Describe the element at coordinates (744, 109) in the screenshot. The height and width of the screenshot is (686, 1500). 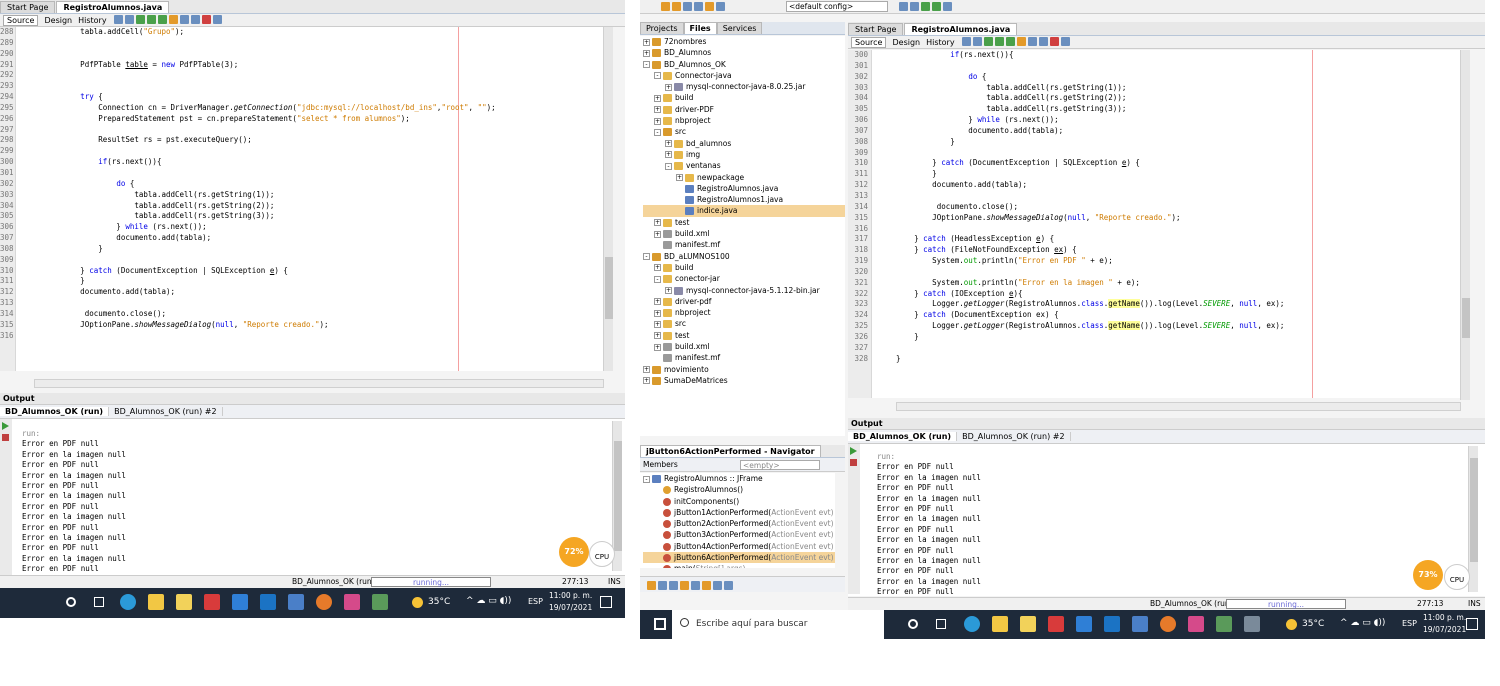
I see `file-tree-item: + driver-PDF` at that location.